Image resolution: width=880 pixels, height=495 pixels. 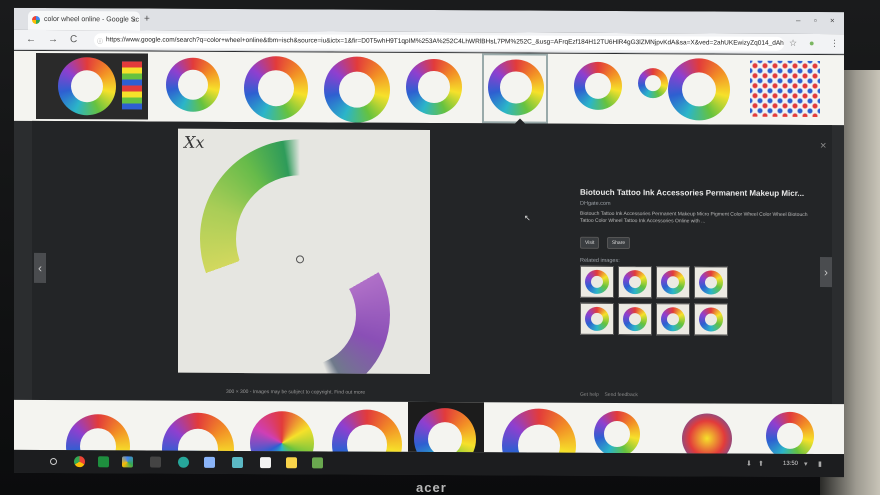 What do you see at coordinates (815, 20) in the screenshot?
I see `maximize-button: ▫` at bounding box center [815, 20].